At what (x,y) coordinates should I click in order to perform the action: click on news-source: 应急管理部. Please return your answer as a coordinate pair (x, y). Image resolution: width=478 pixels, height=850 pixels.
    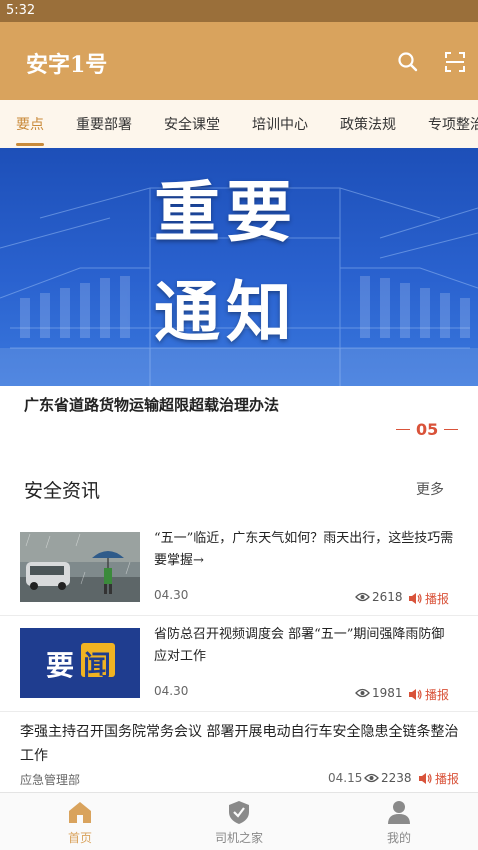
    Looking at the image, I should click on (50, 780).